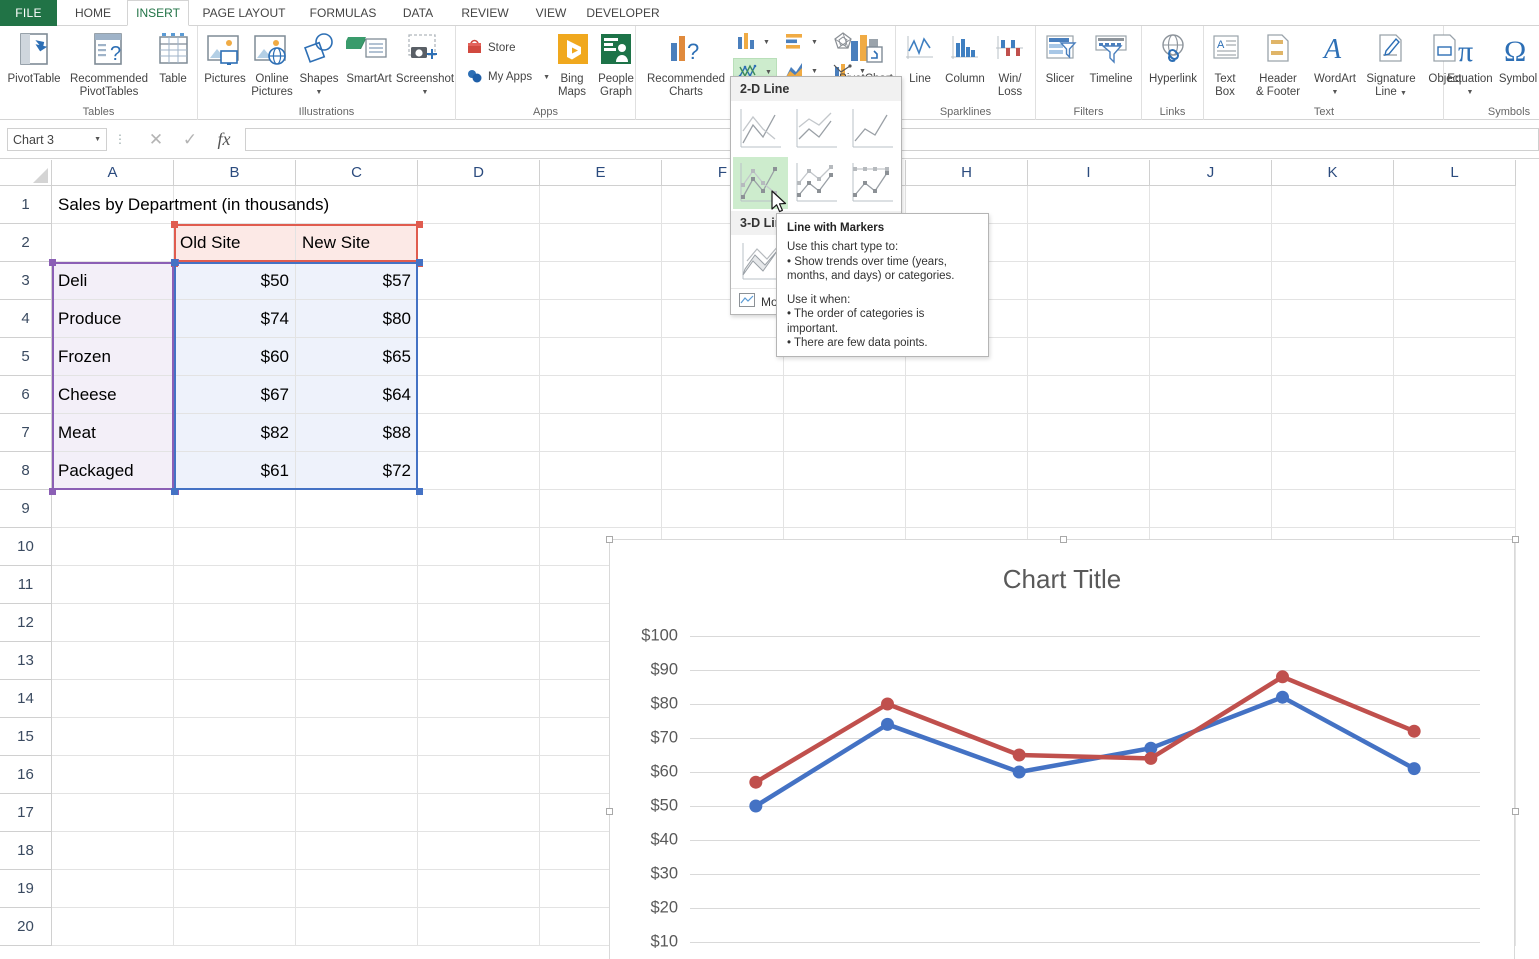 This screenshot has width=1539, height=959. What do you see at coordinates (1211, 357) in the screenshot?
I see `cell-J5` at bounding box center [1211, 357].